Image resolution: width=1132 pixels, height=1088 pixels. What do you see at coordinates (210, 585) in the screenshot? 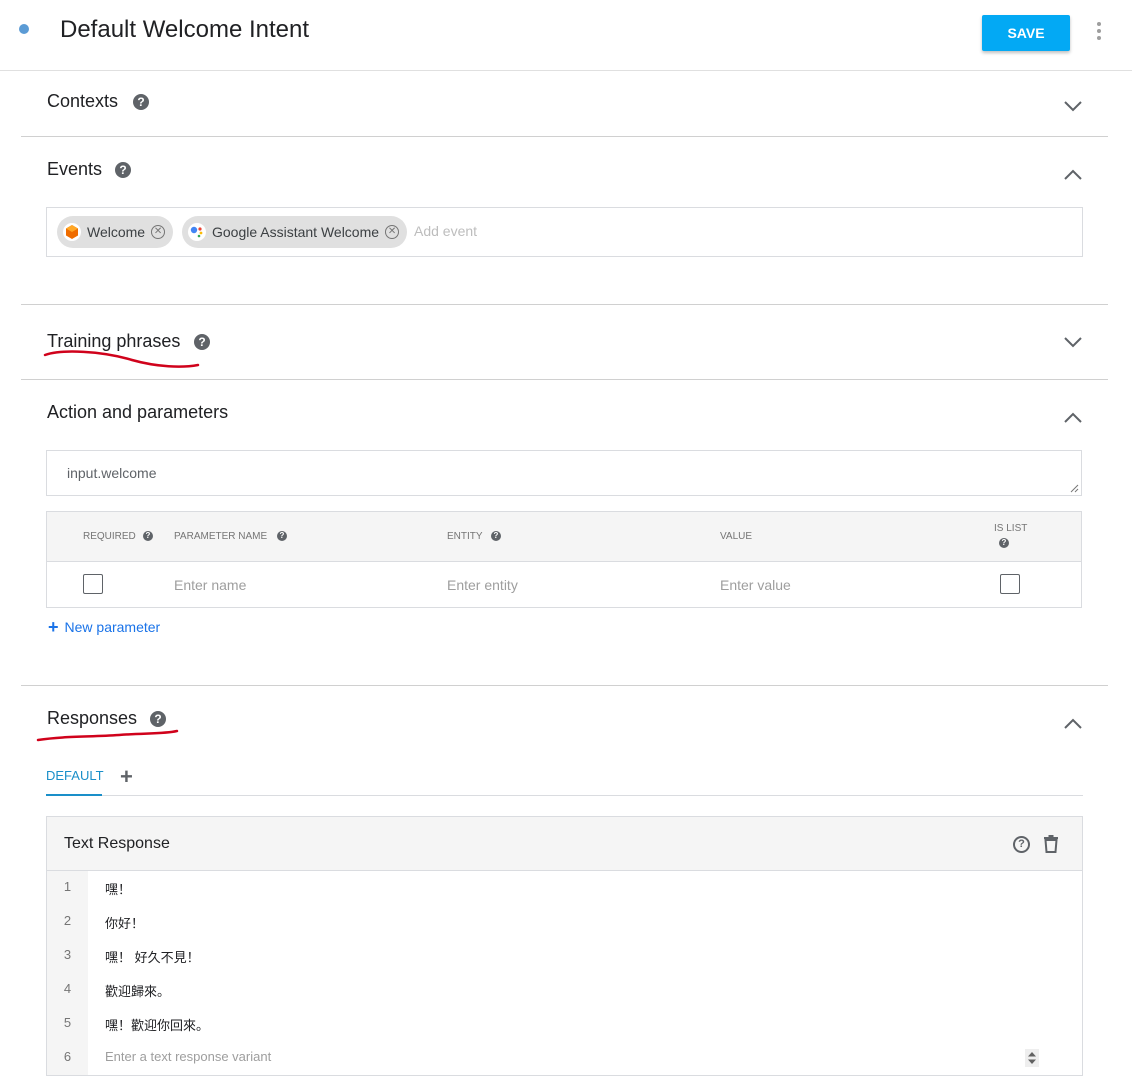
I see `parameter-name-input: Enter name` at bounding box center [210, 585].